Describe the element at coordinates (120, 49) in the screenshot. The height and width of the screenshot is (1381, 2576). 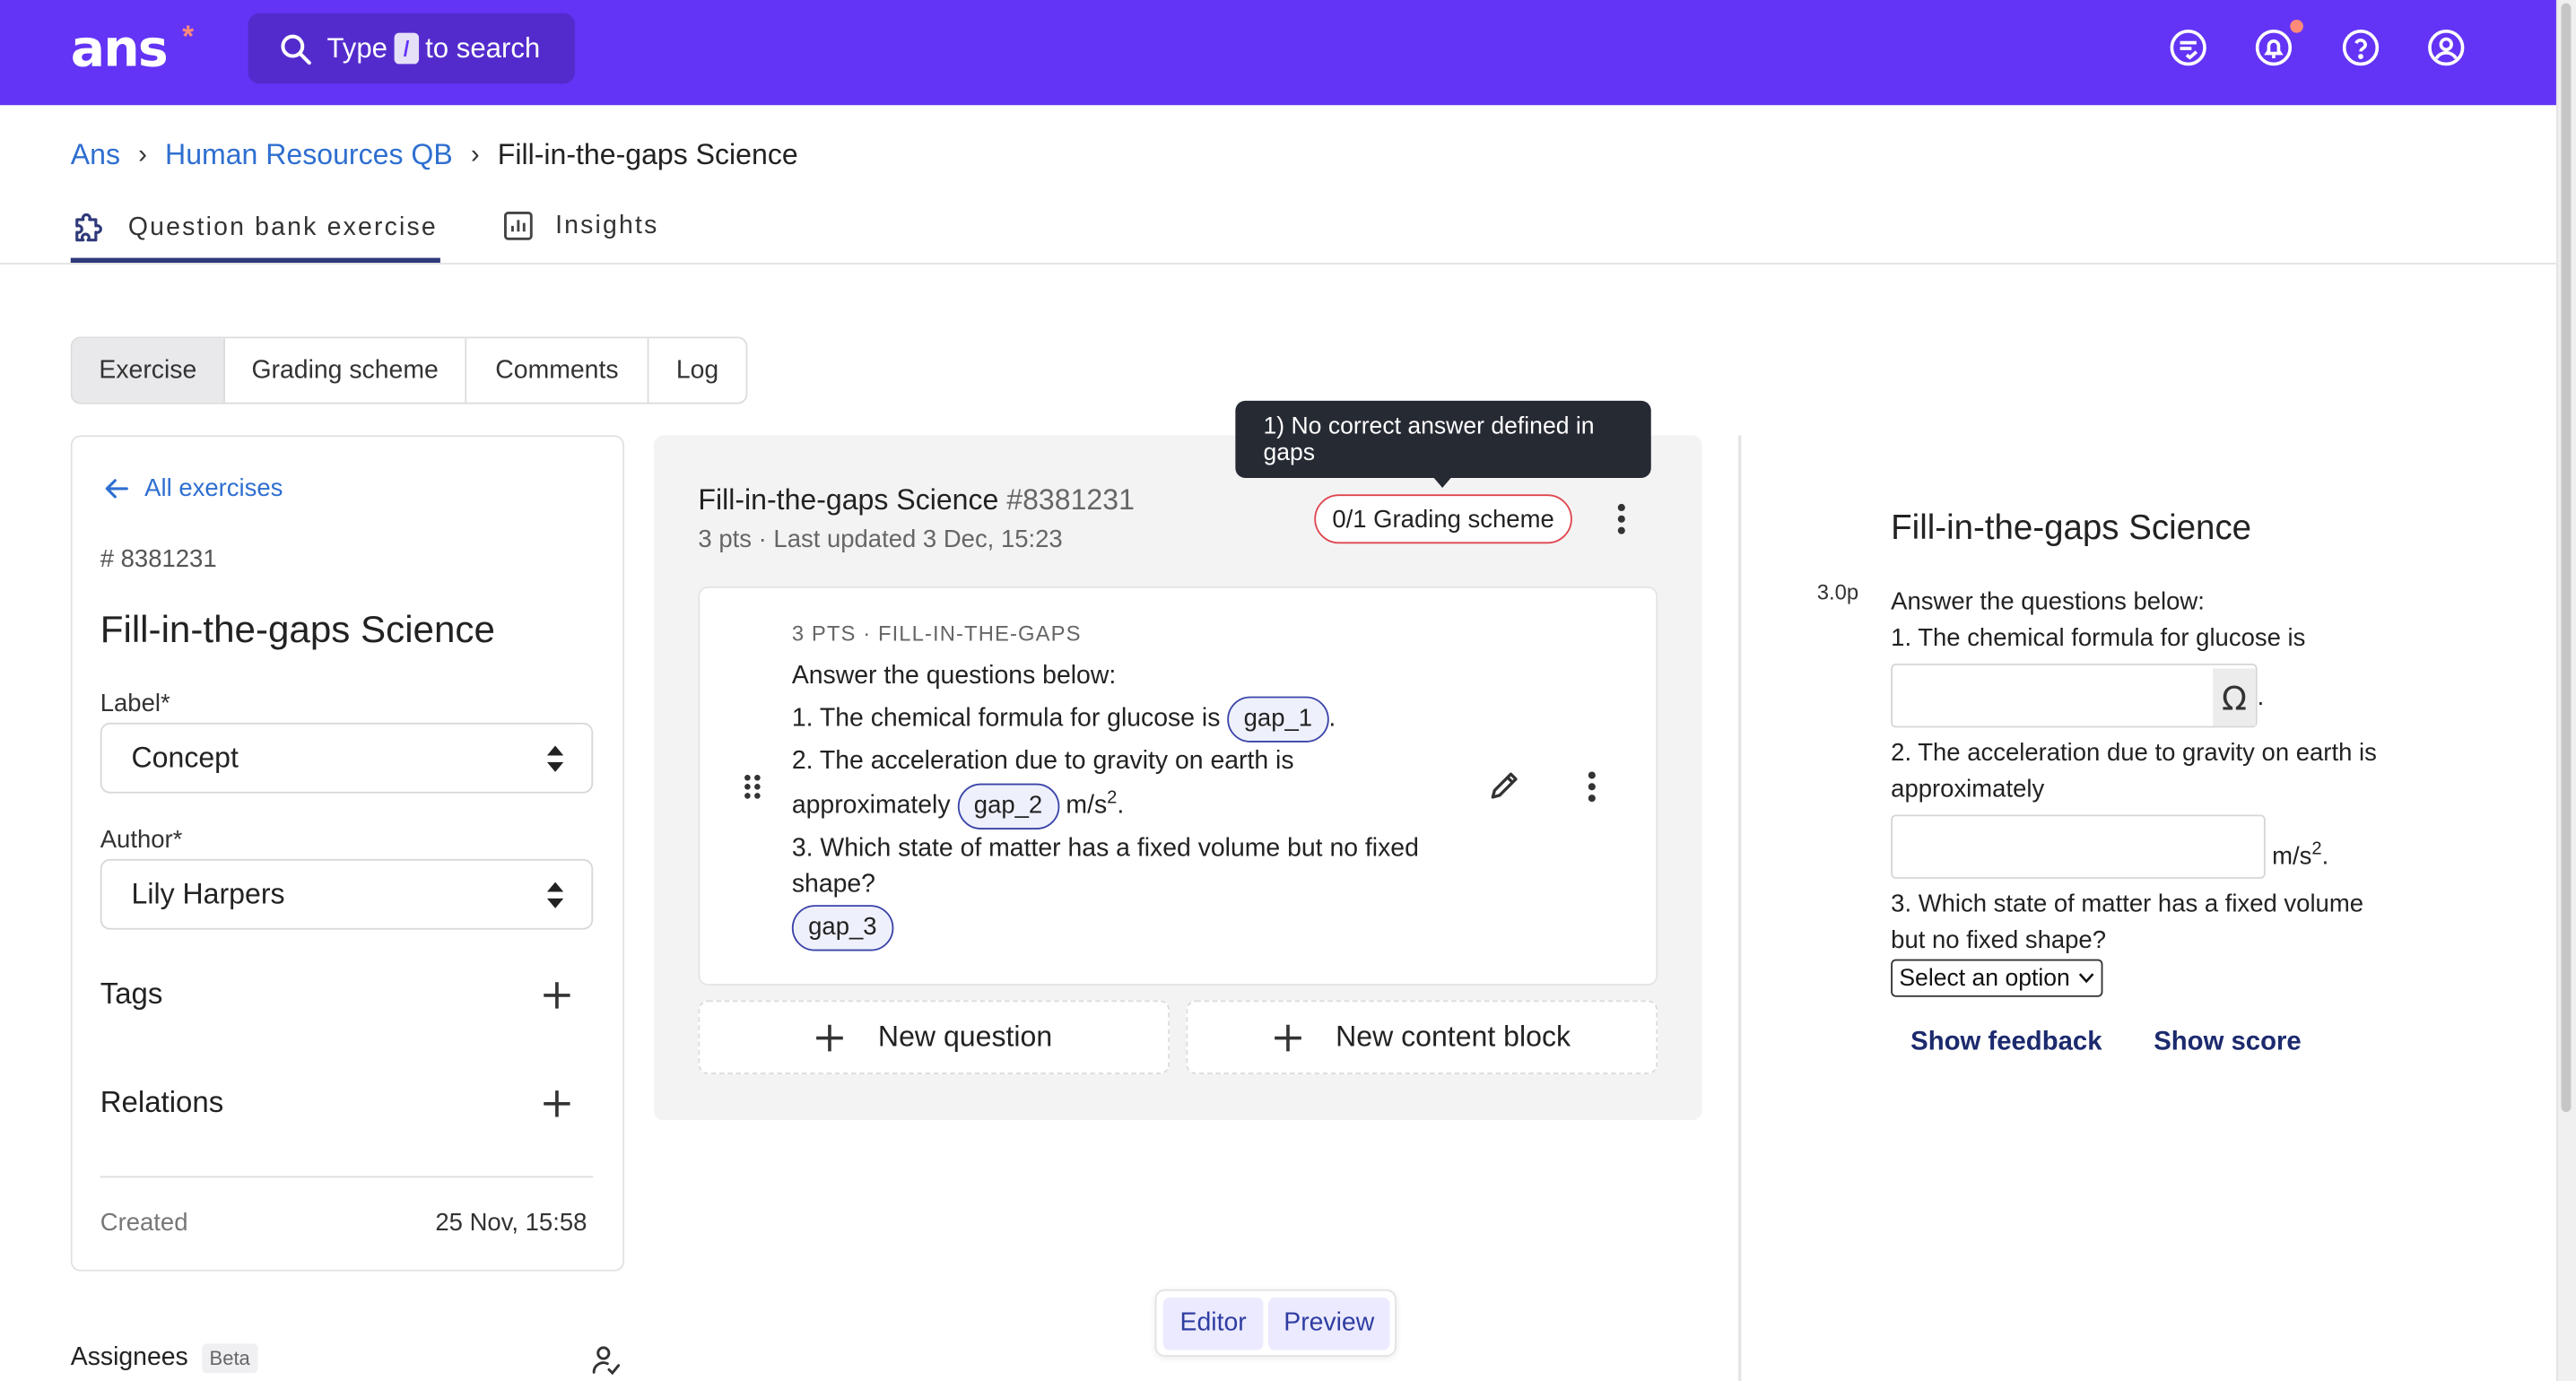
I see `app-logo: ans` at that location.